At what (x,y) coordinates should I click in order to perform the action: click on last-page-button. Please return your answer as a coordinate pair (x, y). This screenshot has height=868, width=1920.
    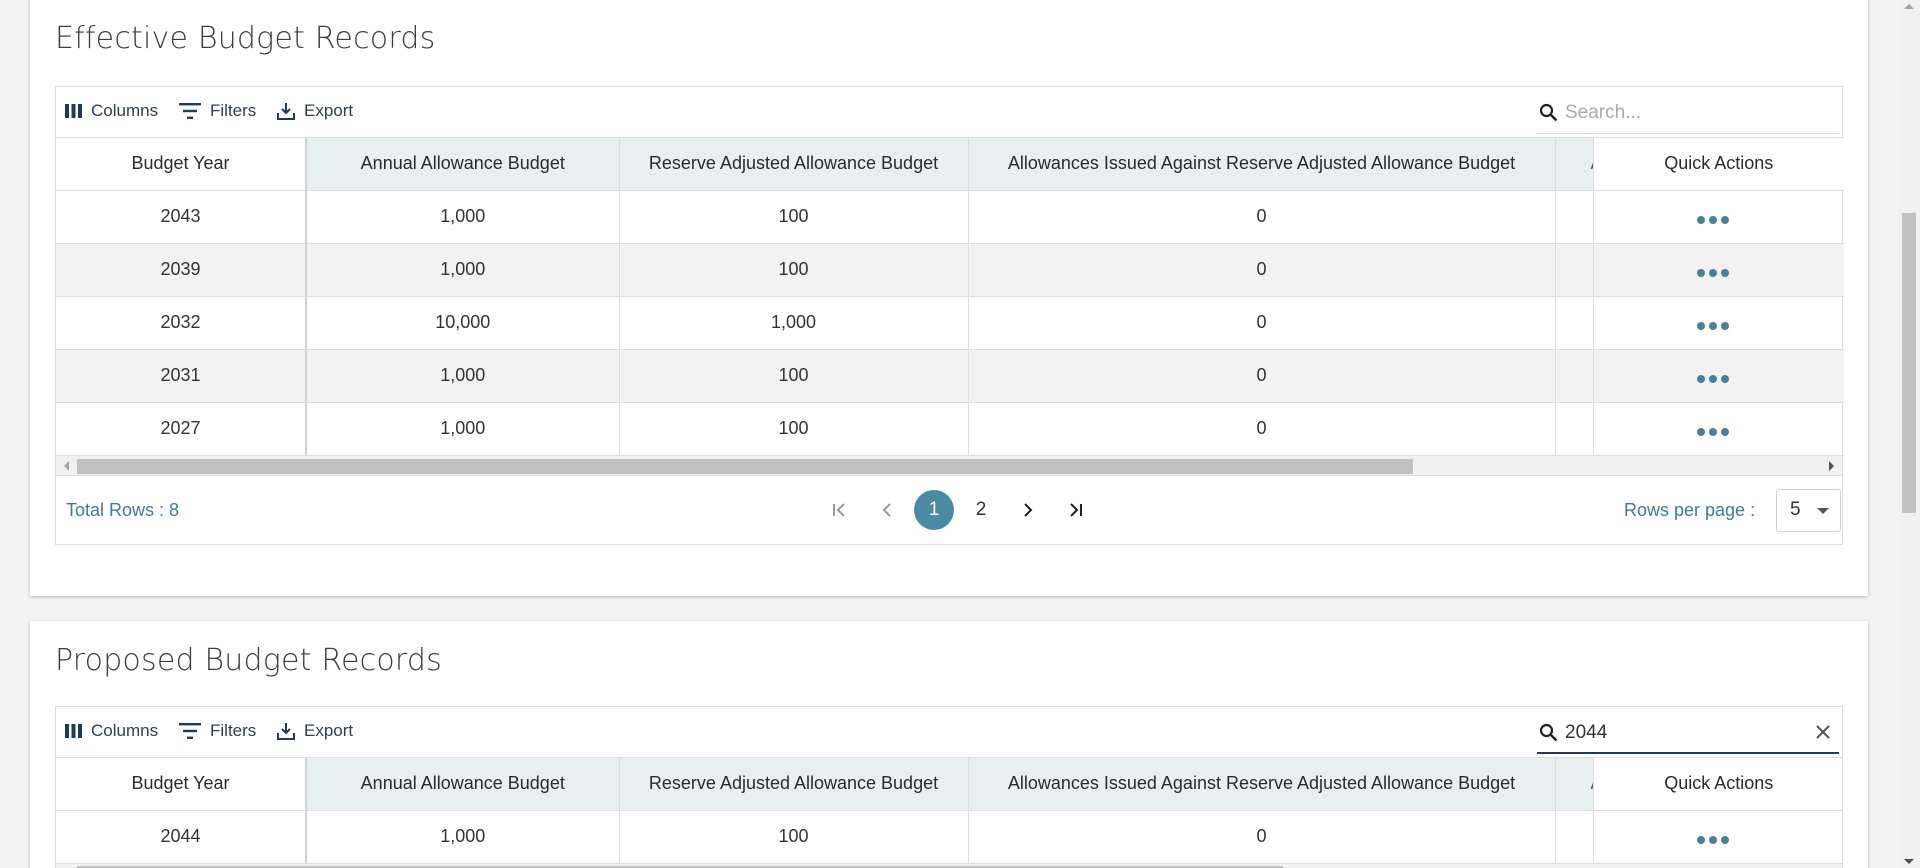
    Looking at the image, I should click on (1075, 510).